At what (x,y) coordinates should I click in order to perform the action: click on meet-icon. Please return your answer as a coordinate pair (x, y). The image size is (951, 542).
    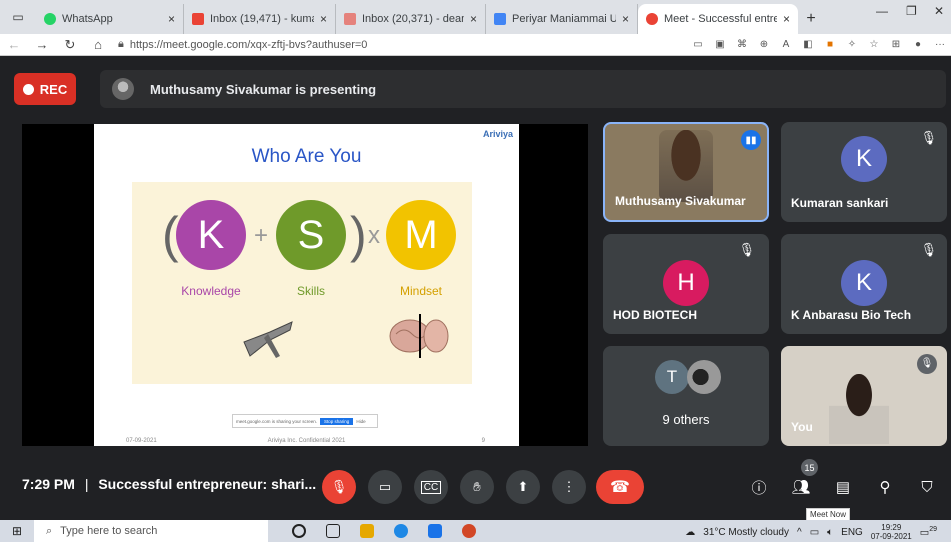
    Looking at the image, I should click on (652, 19).